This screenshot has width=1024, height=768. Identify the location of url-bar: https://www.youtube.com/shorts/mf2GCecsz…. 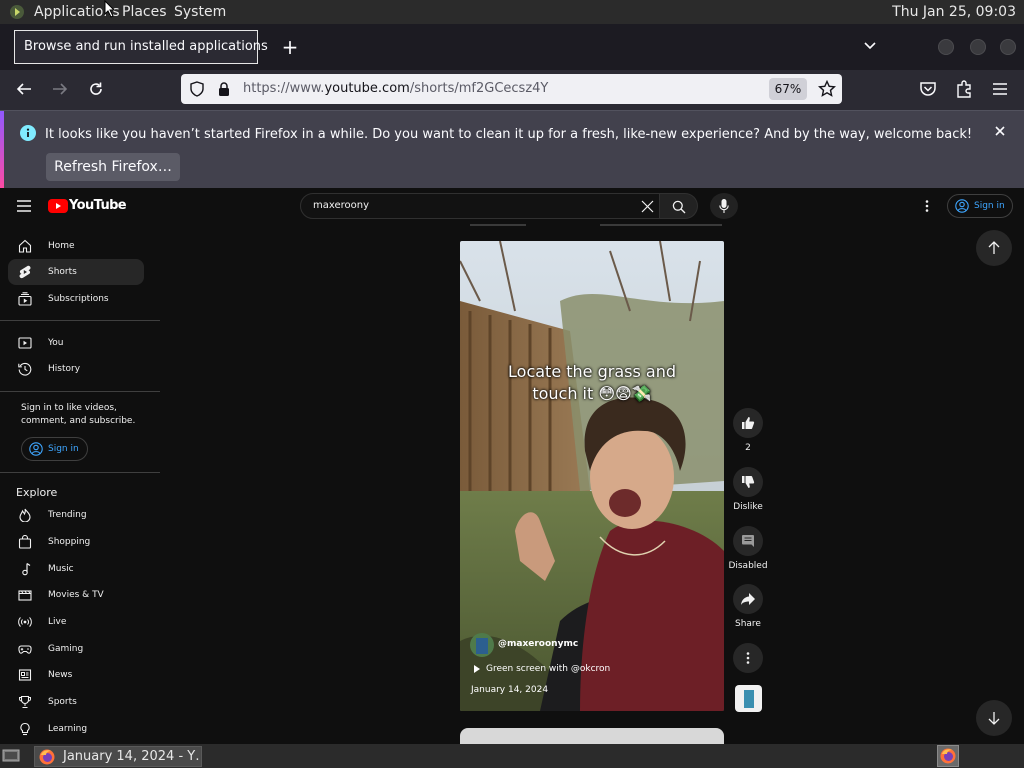
(511, 89).